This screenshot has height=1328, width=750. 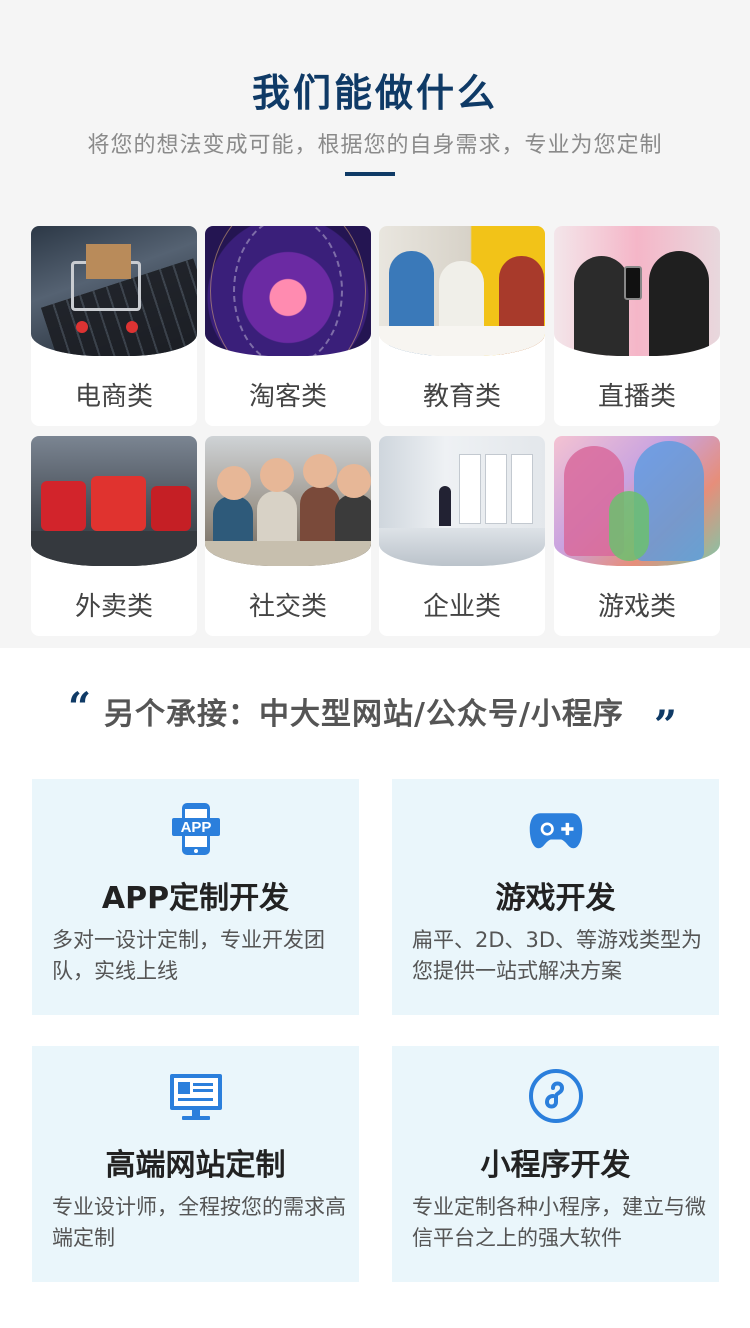 I want to click on service-description: 扁平、2D、3D、等游戏类型为您提供一站式解决方案, so click(x=557, y=955).